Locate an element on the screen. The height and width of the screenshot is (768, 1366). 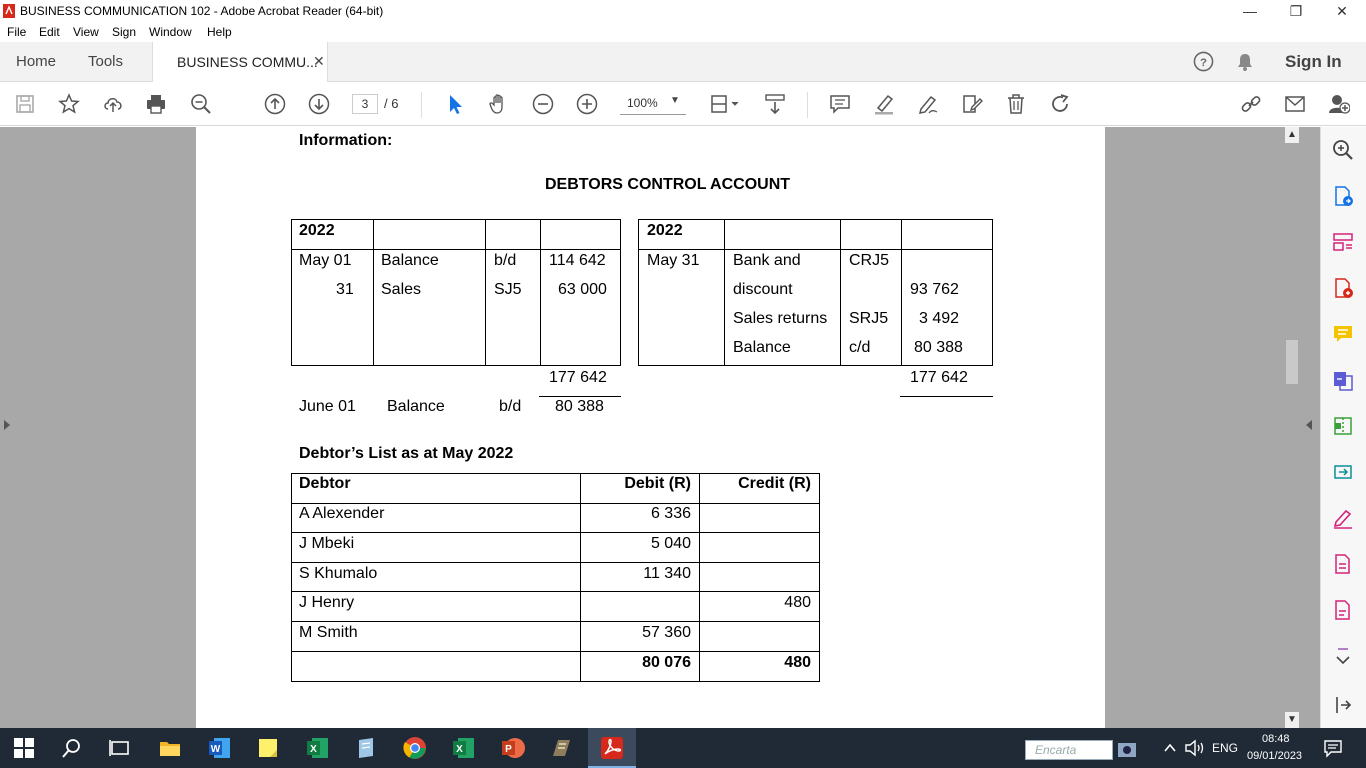
zoom-in-icon is located at coordinates (587, 104).